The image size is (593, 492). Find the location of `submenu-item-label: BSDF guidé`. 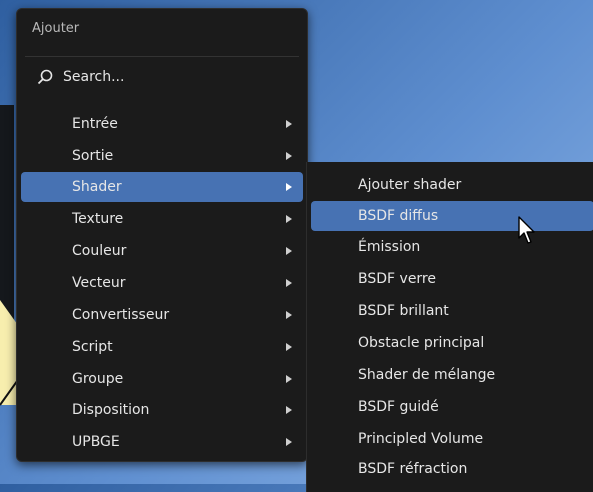

submenu-item-label: BSDF guidé is located at coordinates (398, 407).